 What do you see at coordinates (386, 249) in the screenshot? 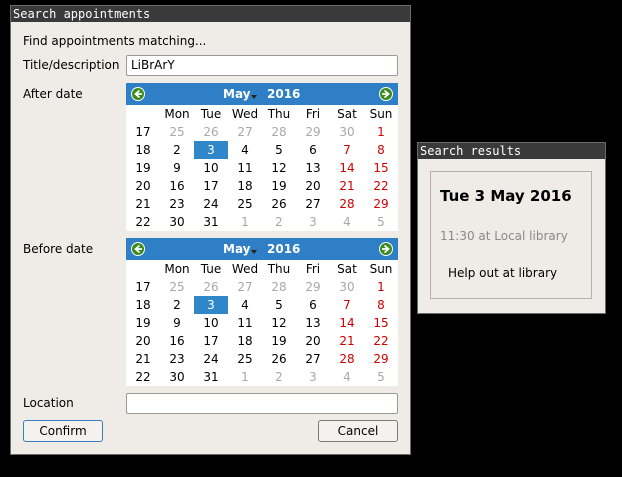
I see `next-month-button` at bounding box center [386, 249].